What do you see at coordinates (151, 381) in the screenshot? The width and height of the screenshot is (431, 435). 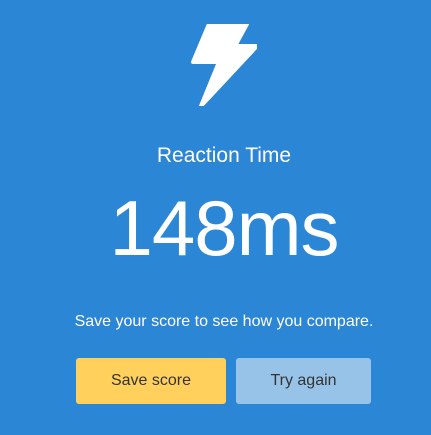 I see `save-score-button: Save score` at bounding box center [151, 381].